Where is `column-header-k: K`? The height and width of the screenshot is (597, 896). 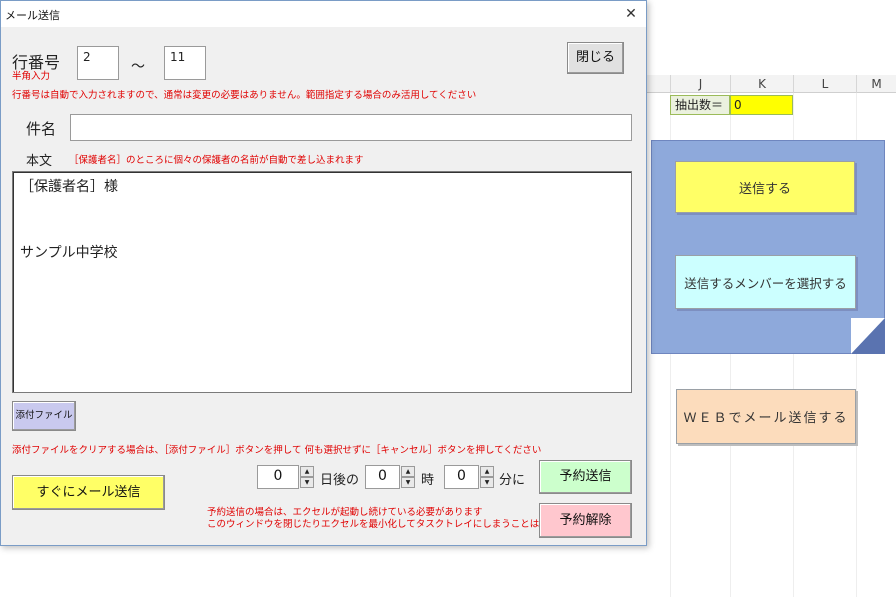 column-header-k: K is located at coordinates (761, 84).